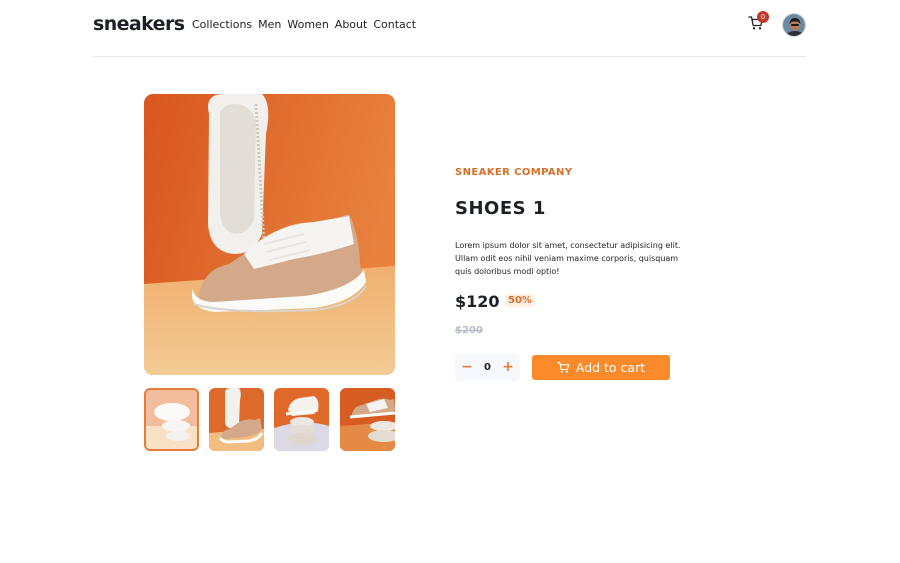 Image resolution: width=900 pixels, height=563 pixels. Describe the element at coordinates (467, 367) in the screenshot. I see `decrease-quantity-button: −` at that location.